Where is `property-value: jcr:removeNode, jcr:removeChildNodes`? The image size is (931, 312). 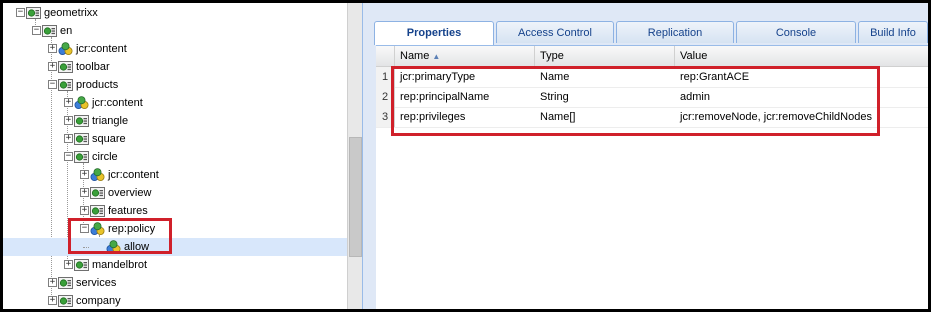 property-value: jcr:removeNode, jcr:removeChildNodes is located at coordinates (801, 117).